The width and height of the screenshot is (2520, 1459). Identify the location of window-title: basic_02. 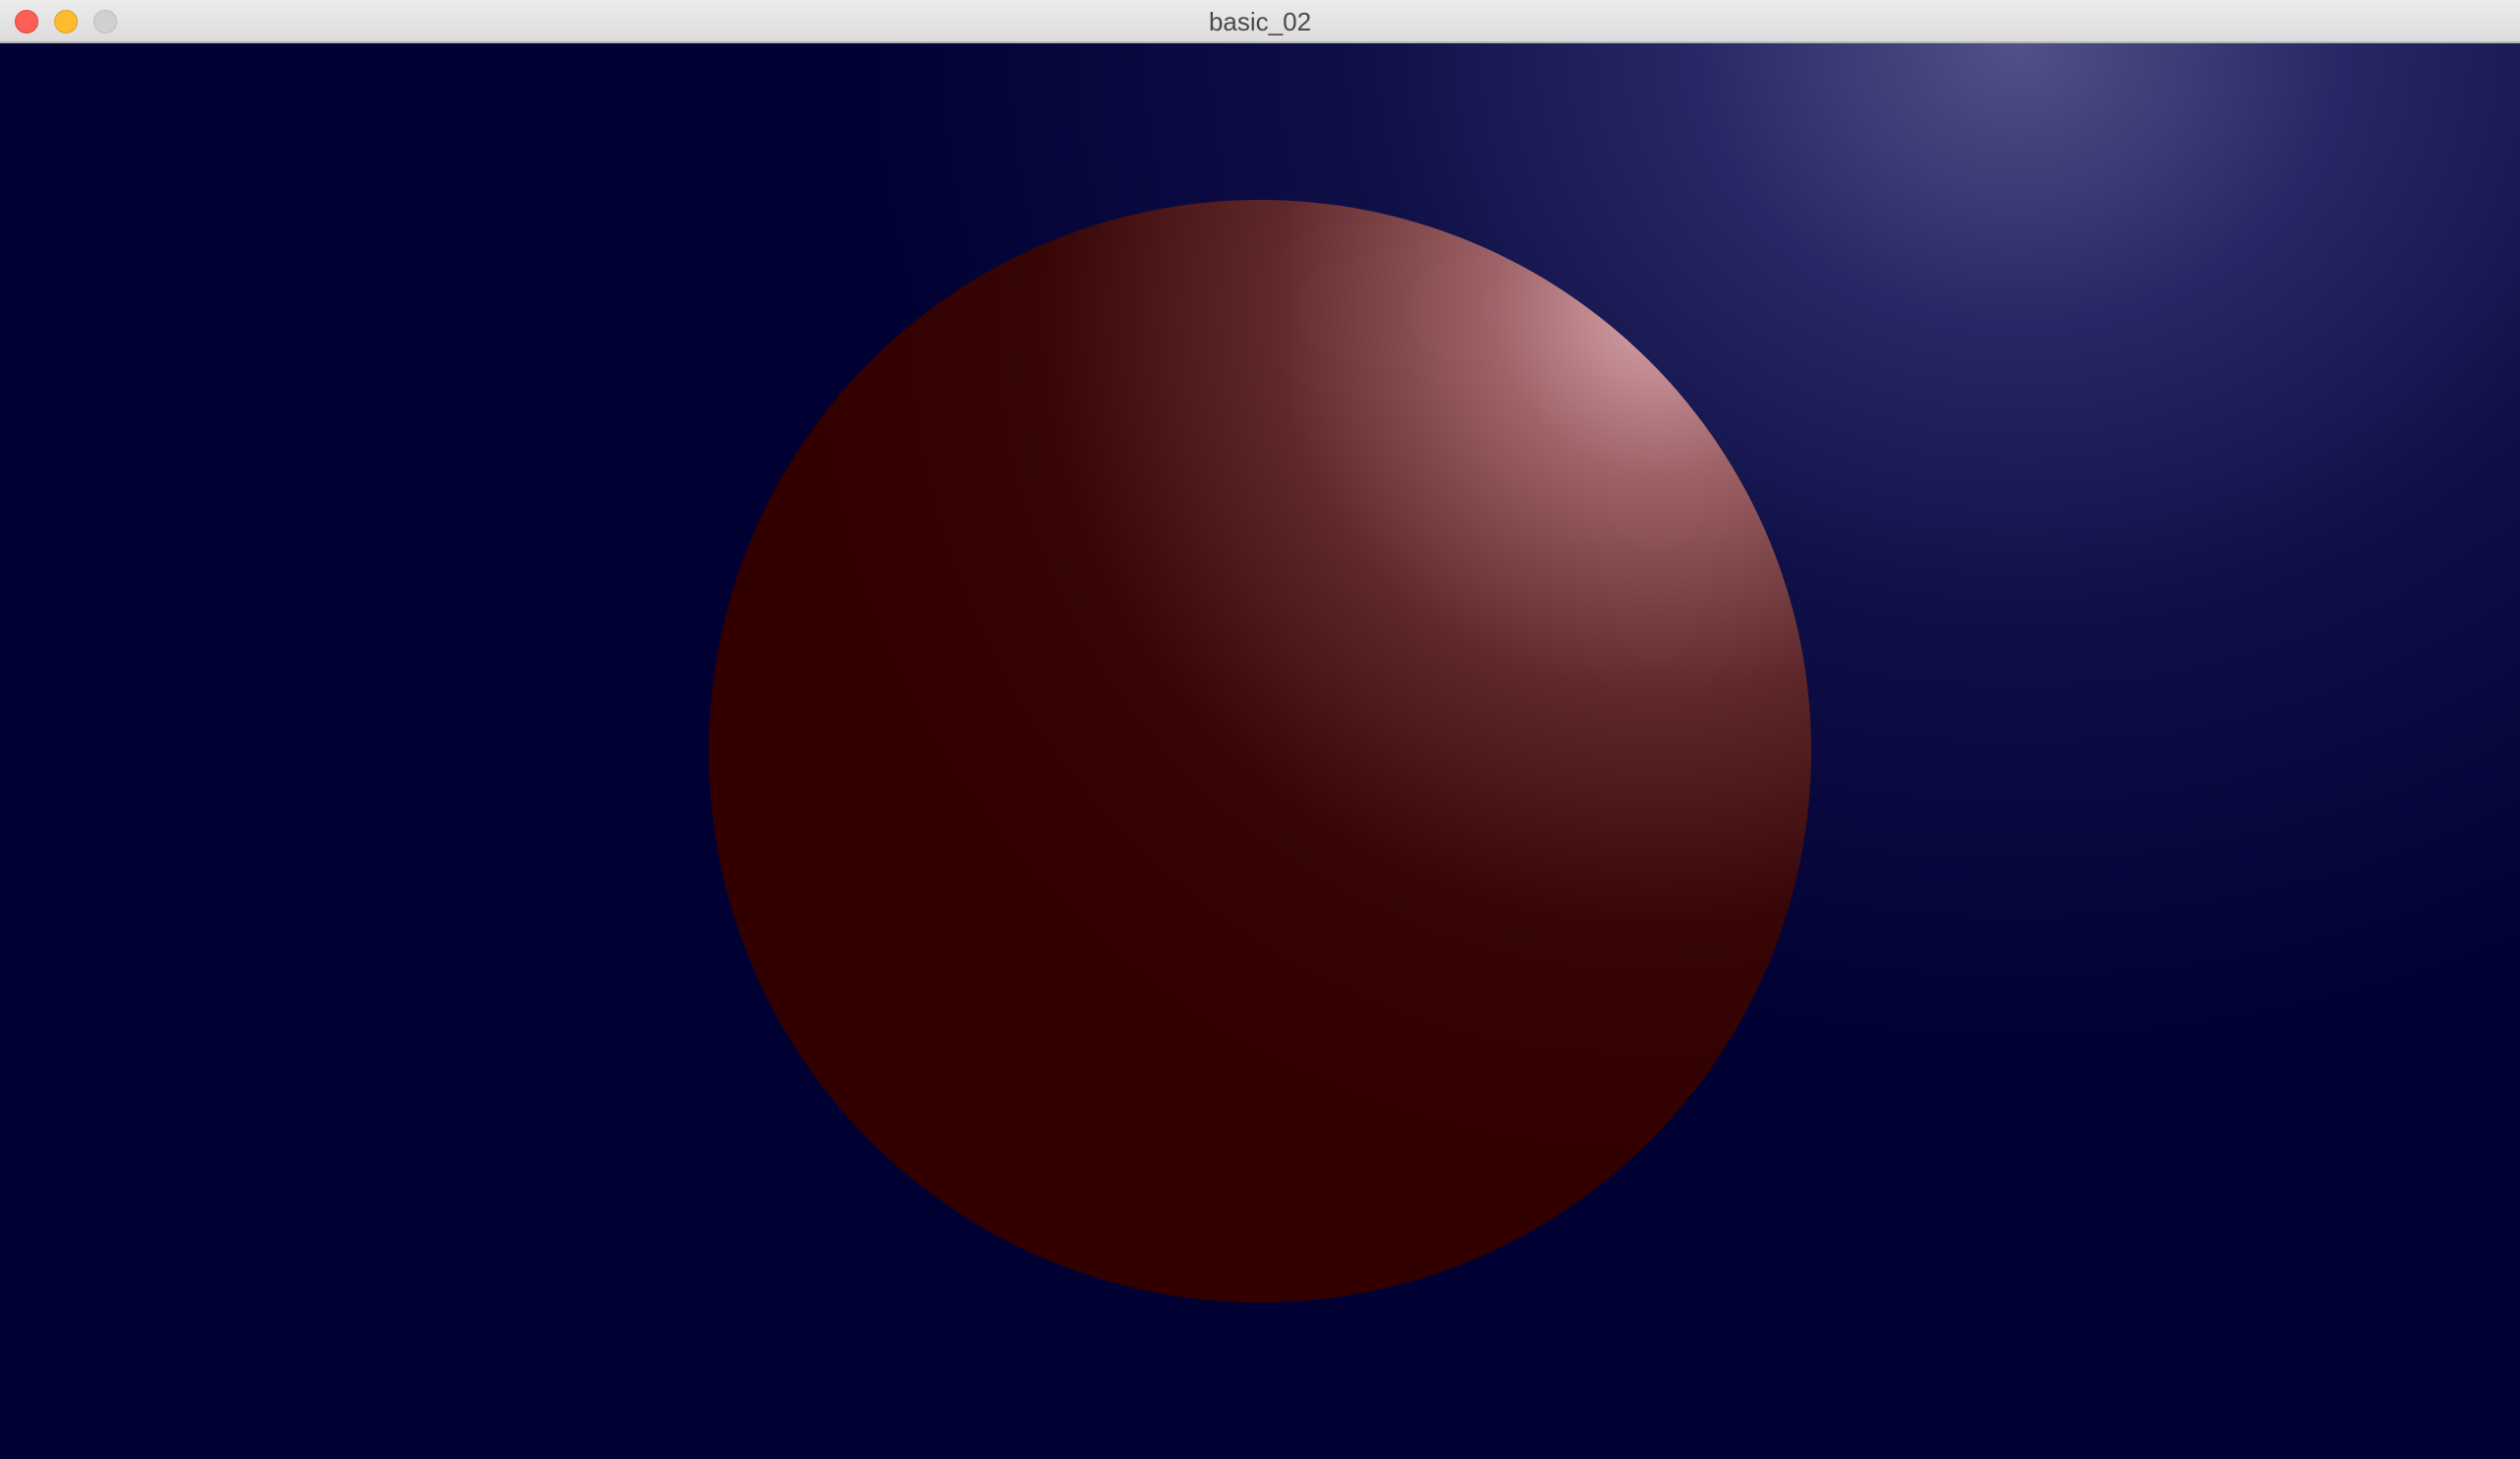
(1260, 21).